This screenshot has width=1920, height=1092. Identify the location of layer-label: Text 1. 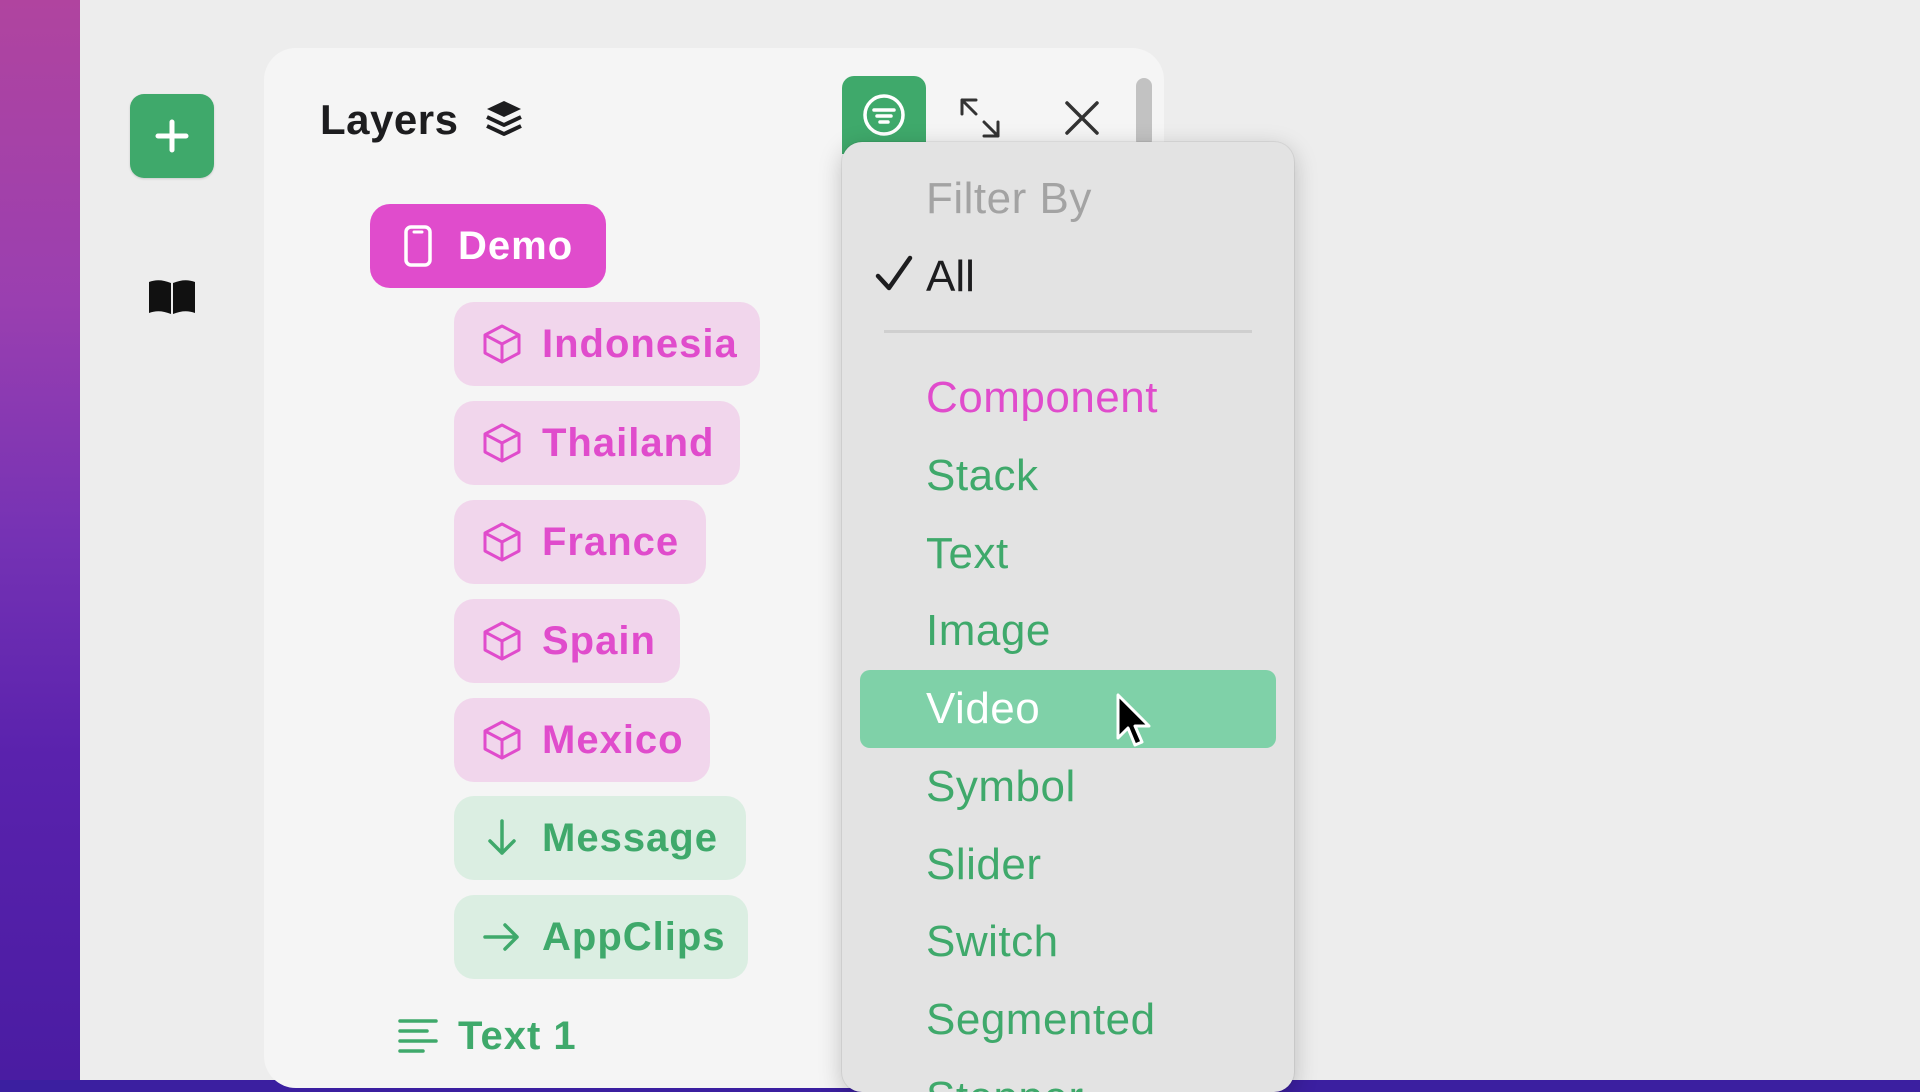
(517, 1035).